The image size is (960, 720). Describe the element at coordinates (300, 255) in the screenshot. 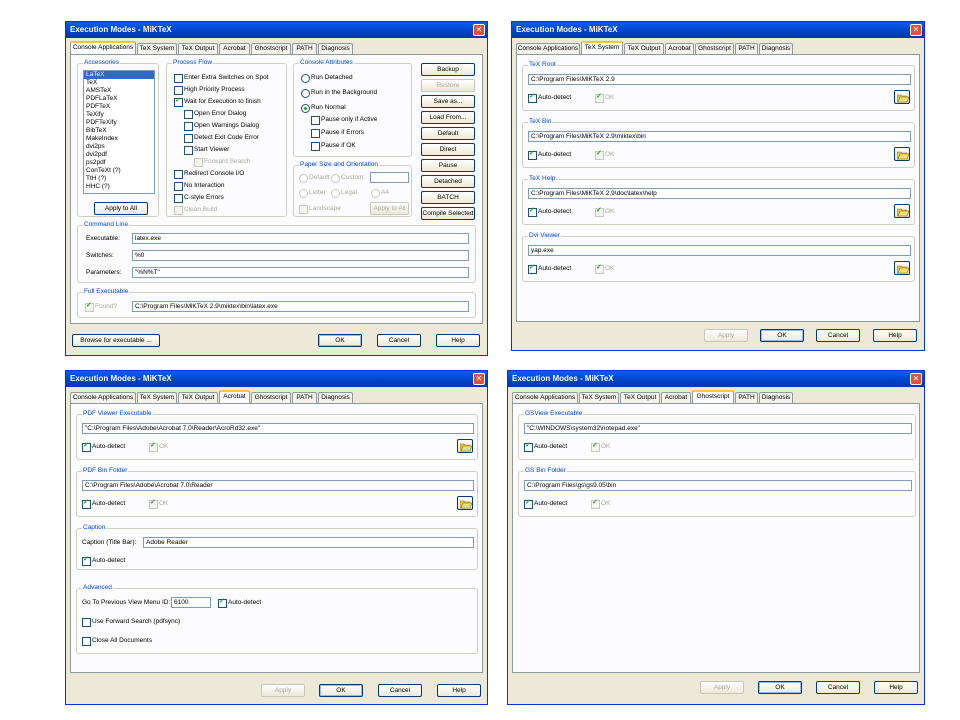

I see `switches-input: %0` at that location.